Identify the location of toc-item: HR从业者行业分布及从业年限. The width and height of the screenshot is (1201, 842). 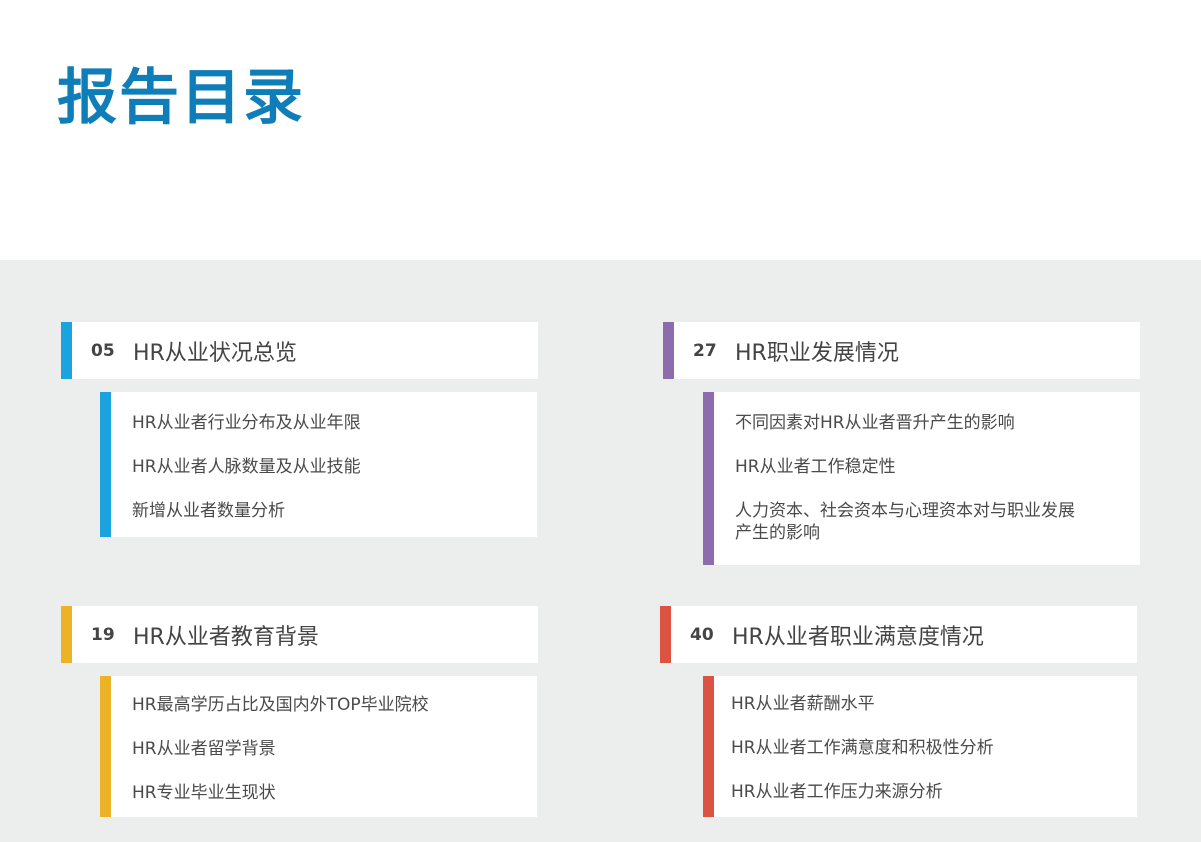
(246, 423).